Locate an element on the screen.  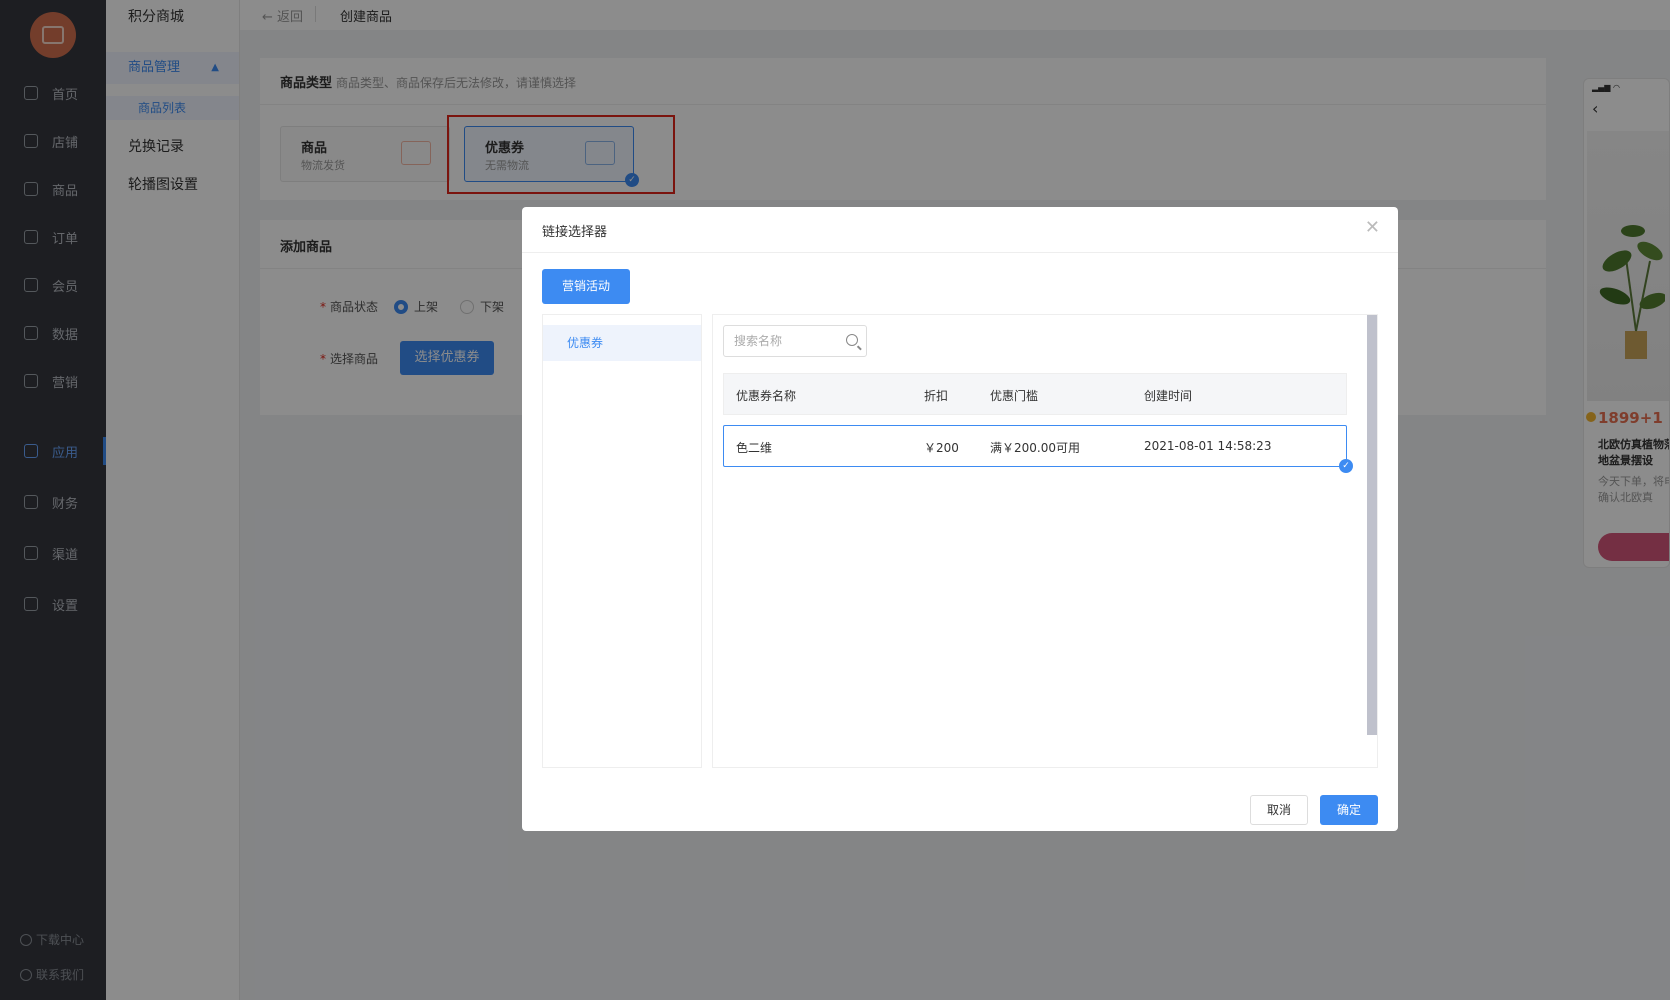
search-input is located at coordinates (784, 341).